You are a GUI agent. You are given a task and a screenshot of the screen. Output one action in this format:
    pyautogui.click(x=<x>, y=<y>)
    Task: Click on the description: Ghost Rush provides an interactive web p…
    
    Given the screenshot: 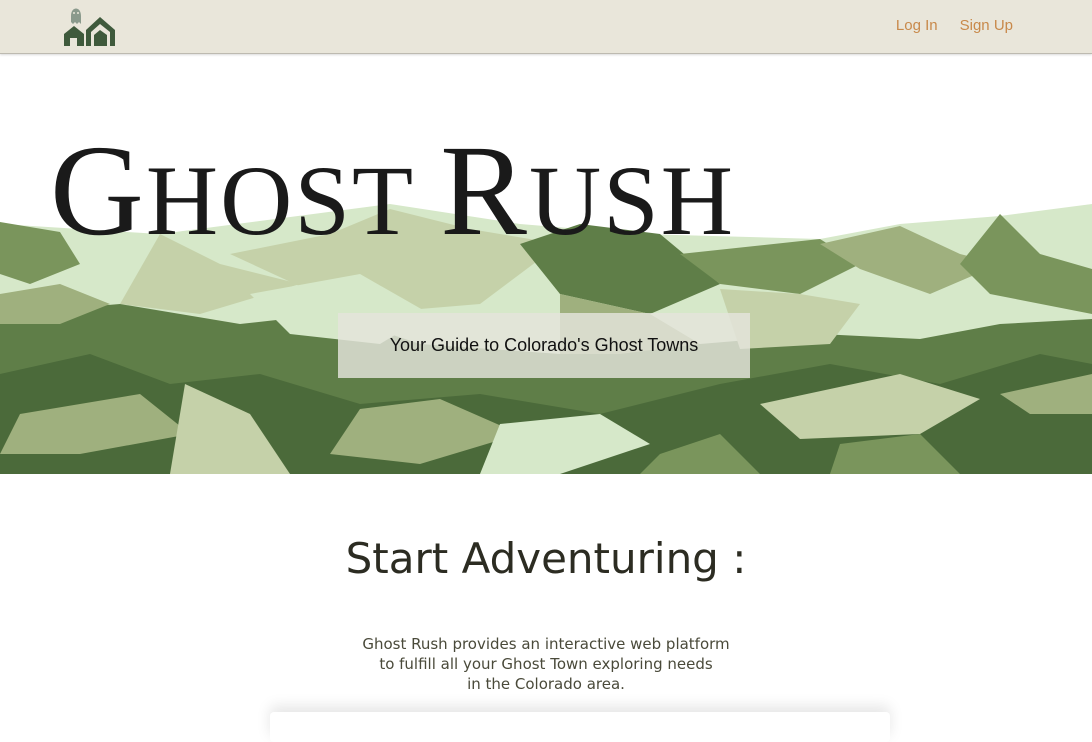 What is the action you would take?
    pyautogui.click(x=546, y=664)
    